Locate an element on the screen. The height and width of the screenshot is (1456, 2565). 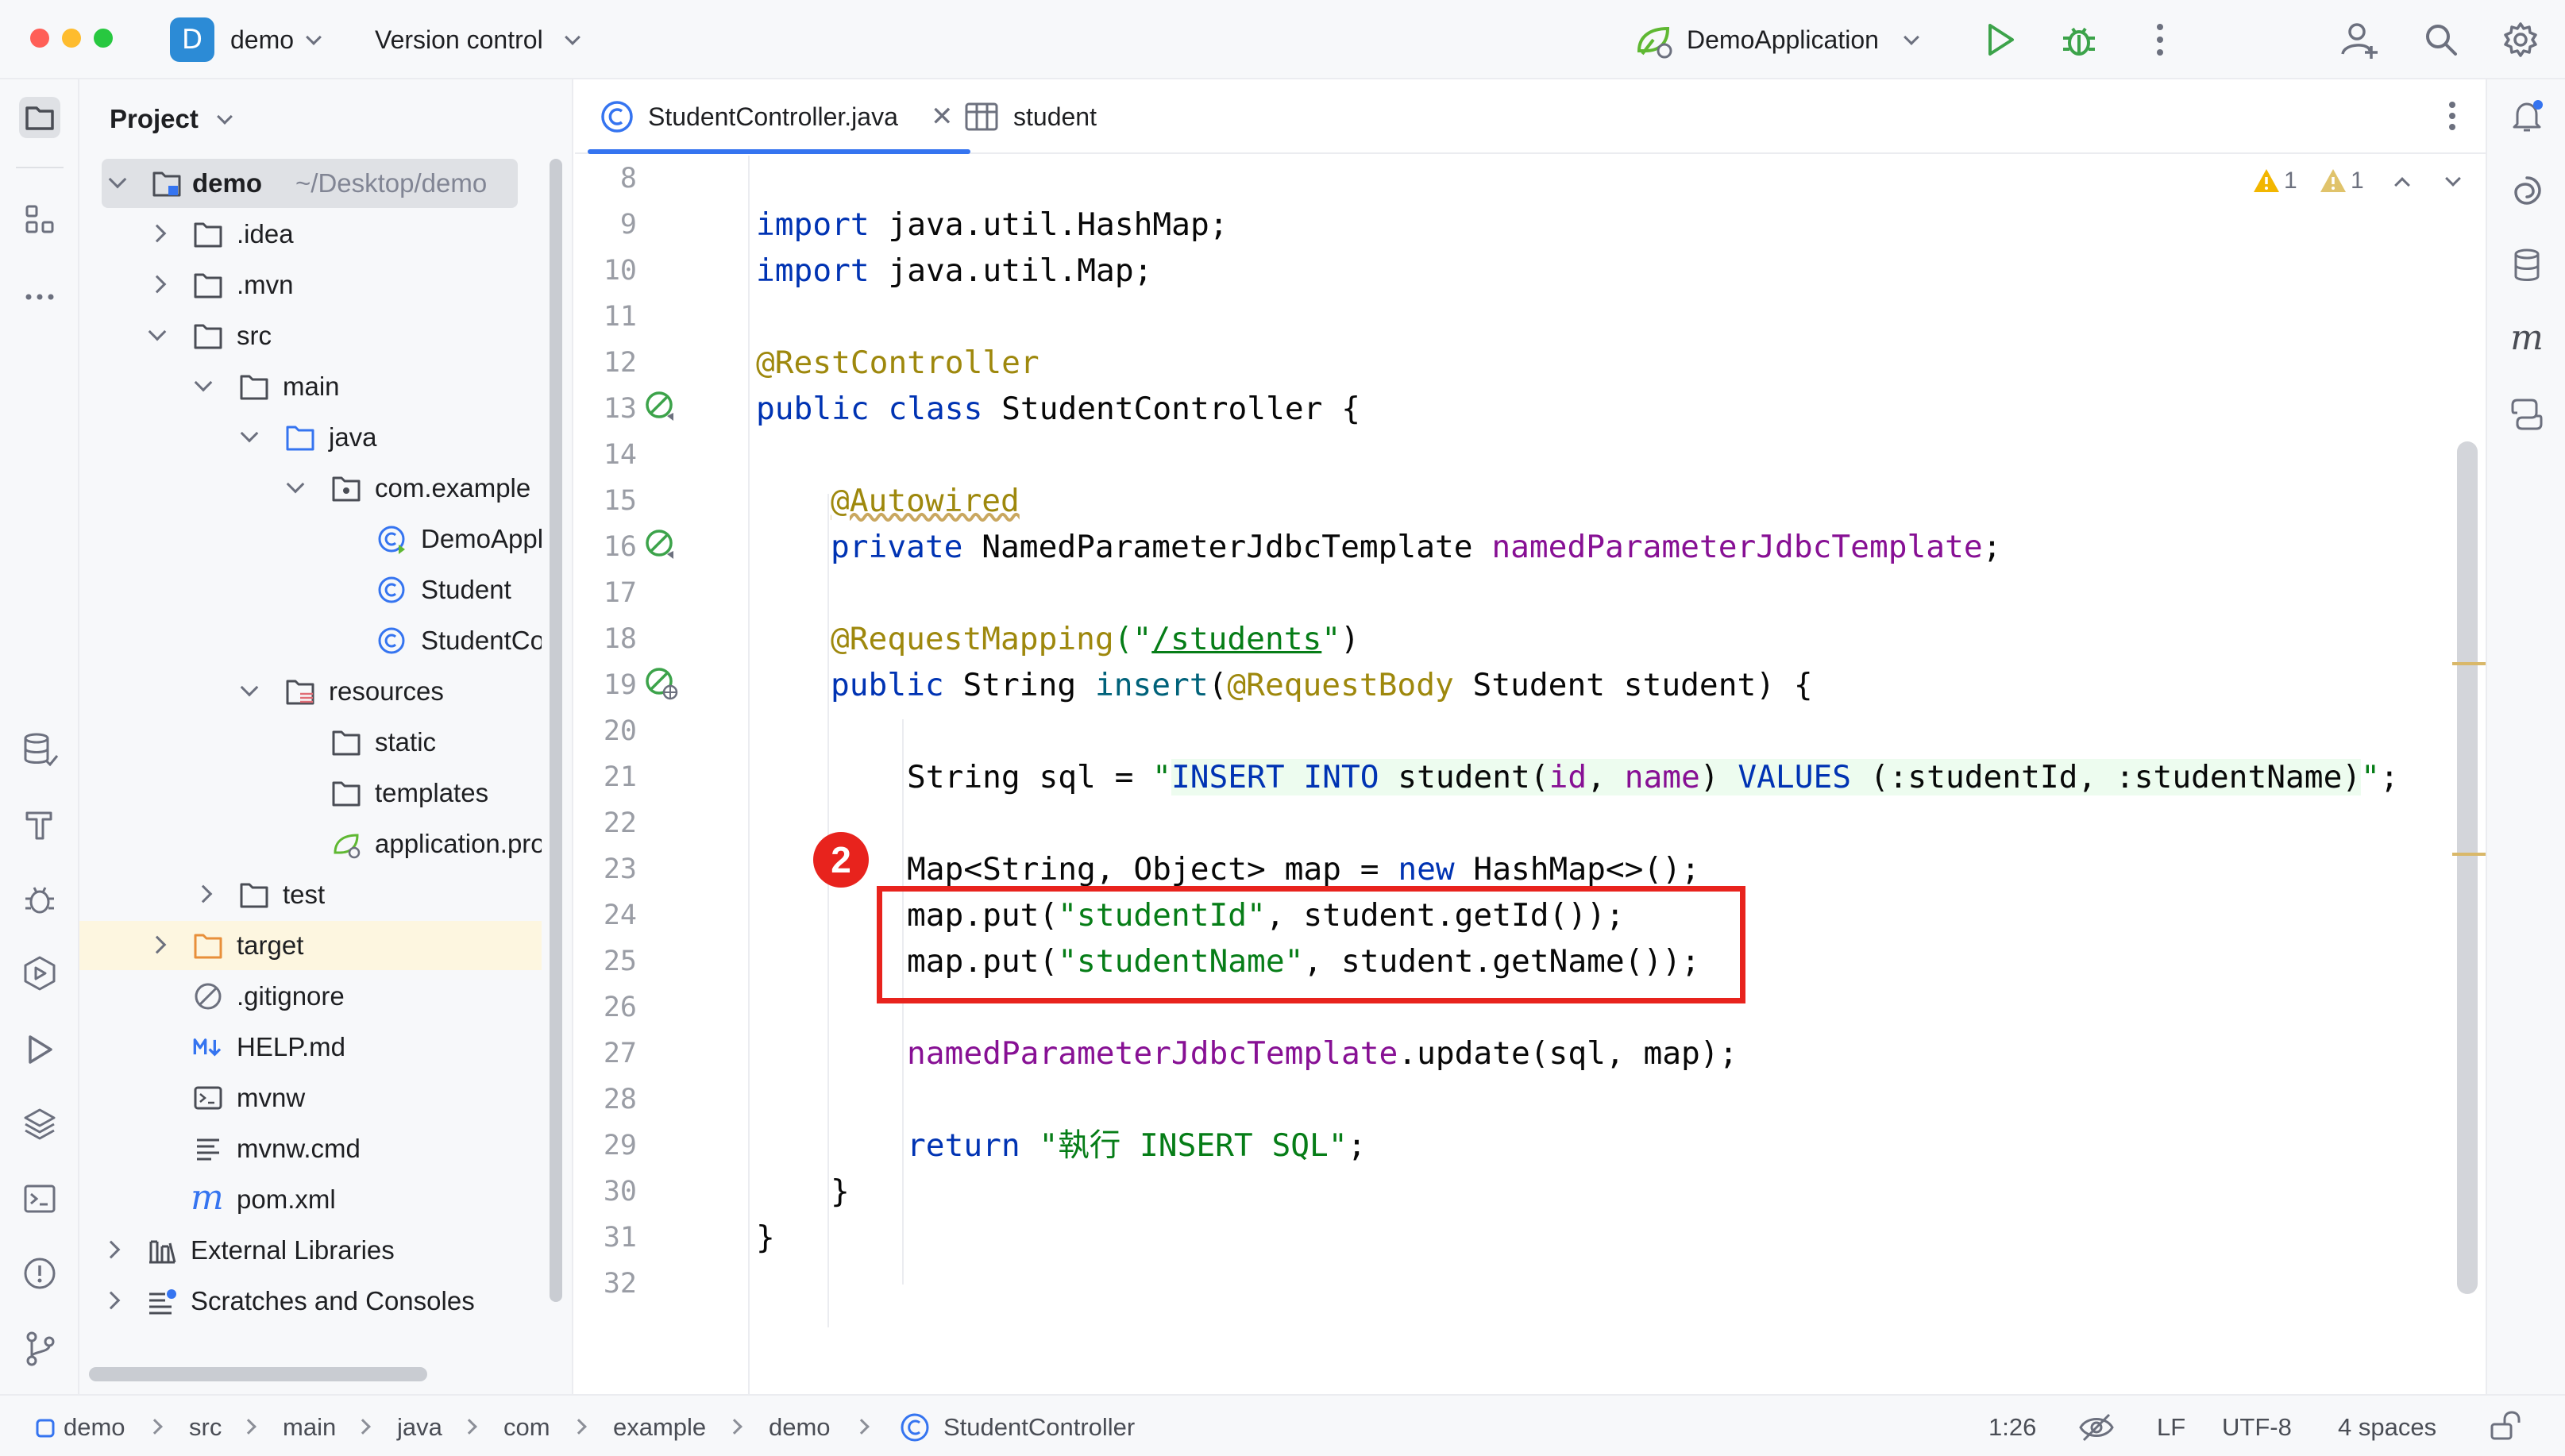
database-icon is located at coordinates (2527, 265).